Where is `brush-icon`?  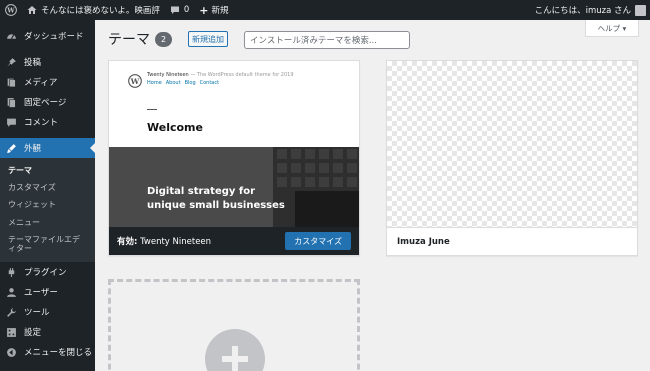
brush-icon is located at coordinates (11, 148).